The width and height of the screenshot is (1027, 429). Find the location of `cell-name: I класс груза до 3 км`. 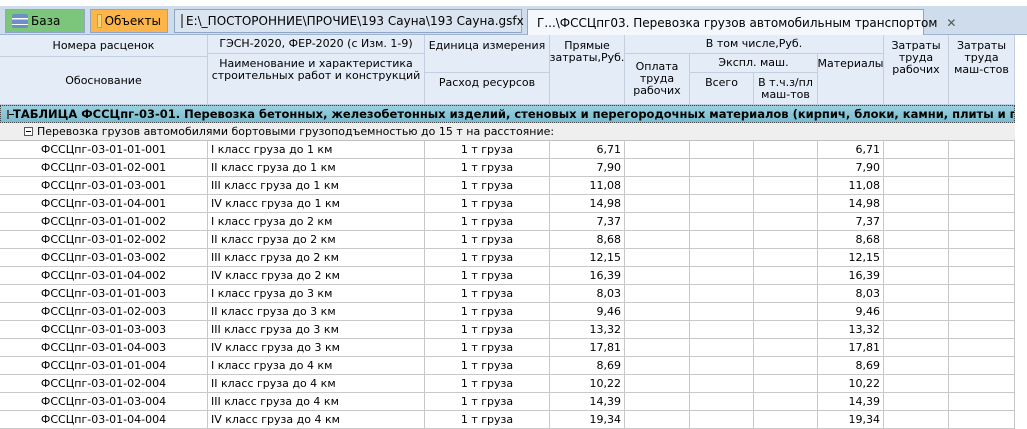

cell-name: I класс груза до 3 км is located at coordinates (316, 293).